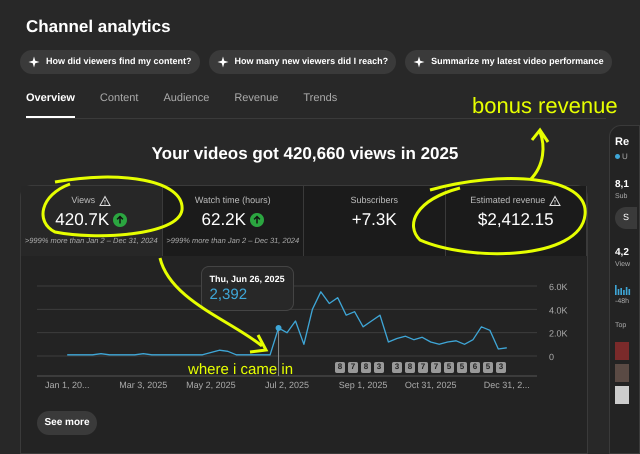 This screenshot has width=640, height=454. Describe the element at coordinates (83, 200) in the screenshot. I see `metric-label: Views` at that location.